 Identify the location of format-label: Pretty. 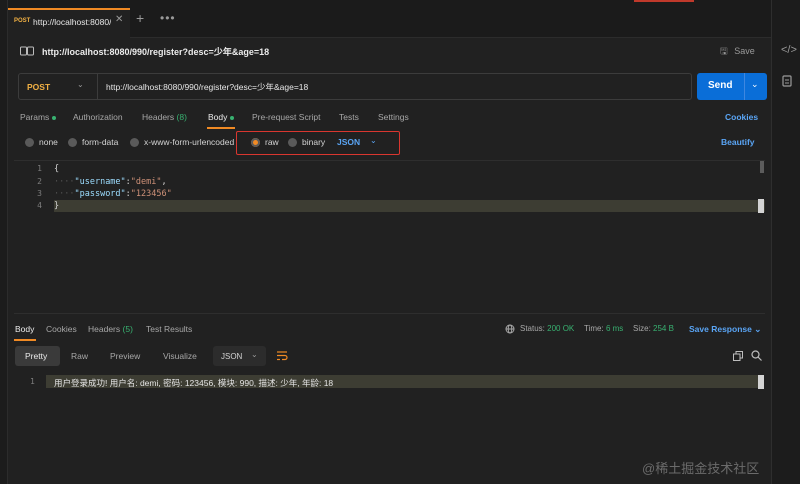
(36, 356).